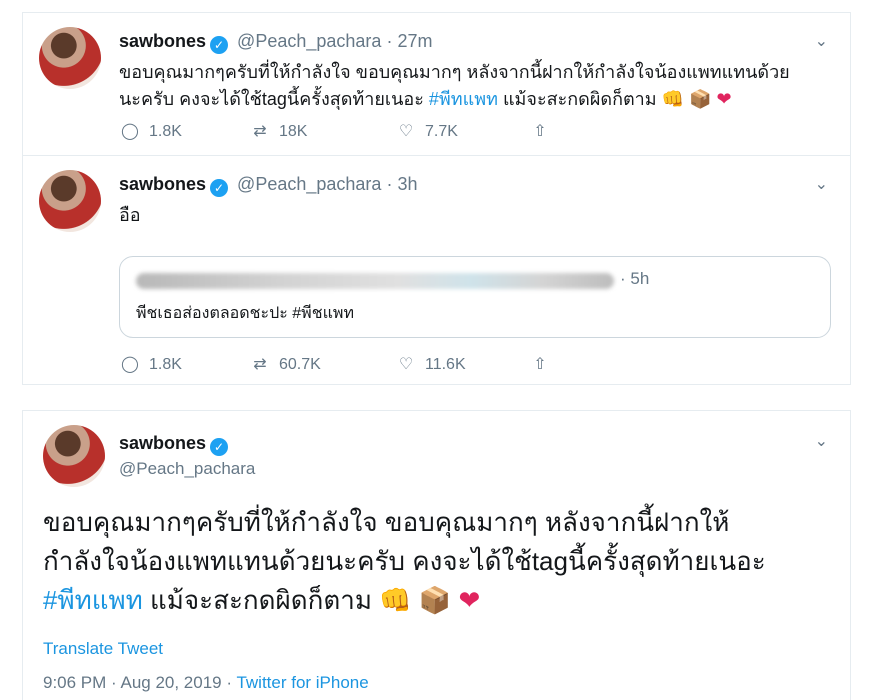  I want to click on tweet-time: 27m, so click(414, 41).